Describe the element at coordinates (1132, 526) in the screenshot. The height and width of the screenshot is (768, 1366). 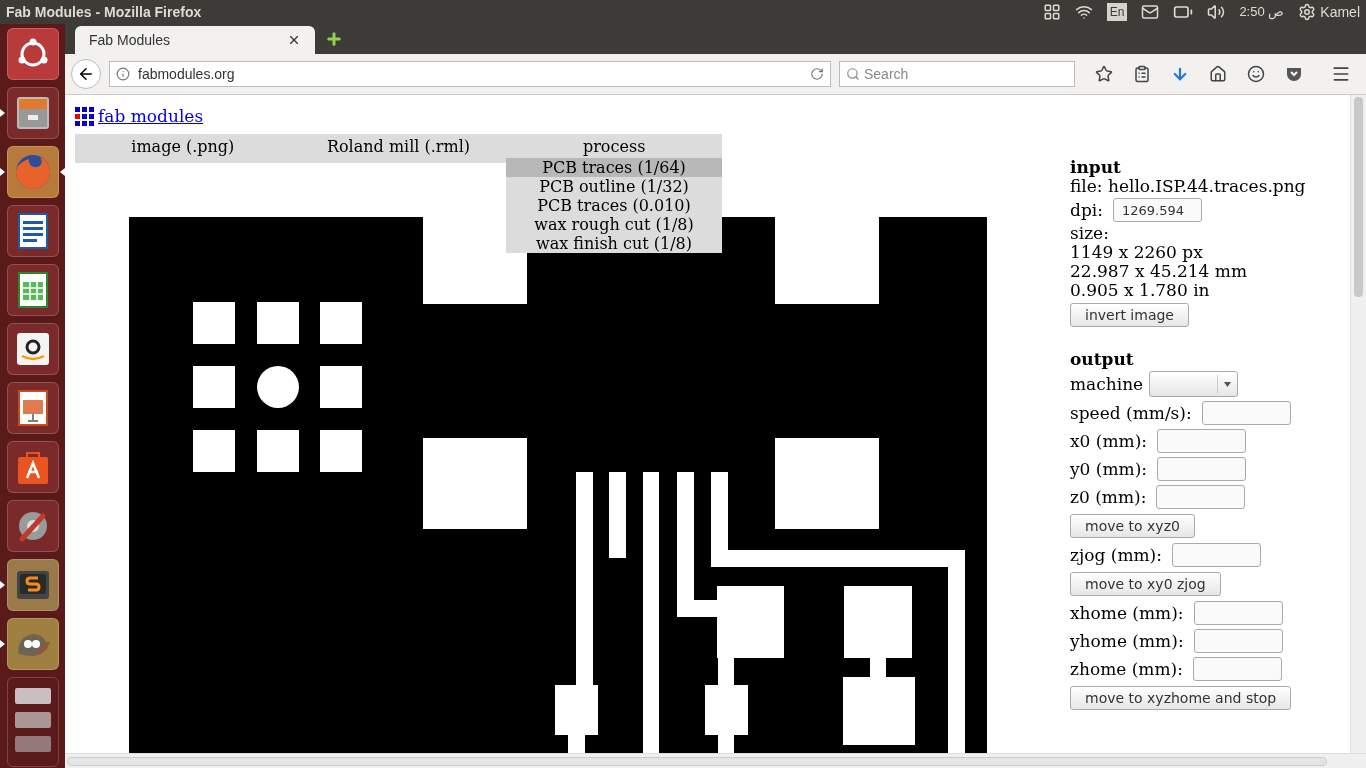
I see `action-button: move to xyz0` at that location.